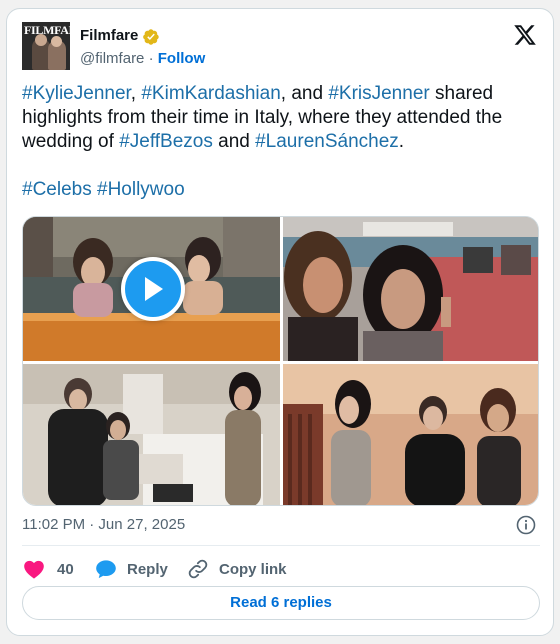 Image resolution: width=560 pixels, height=644 pixels. I want to click on staircase-group-image, so click(410, 434).